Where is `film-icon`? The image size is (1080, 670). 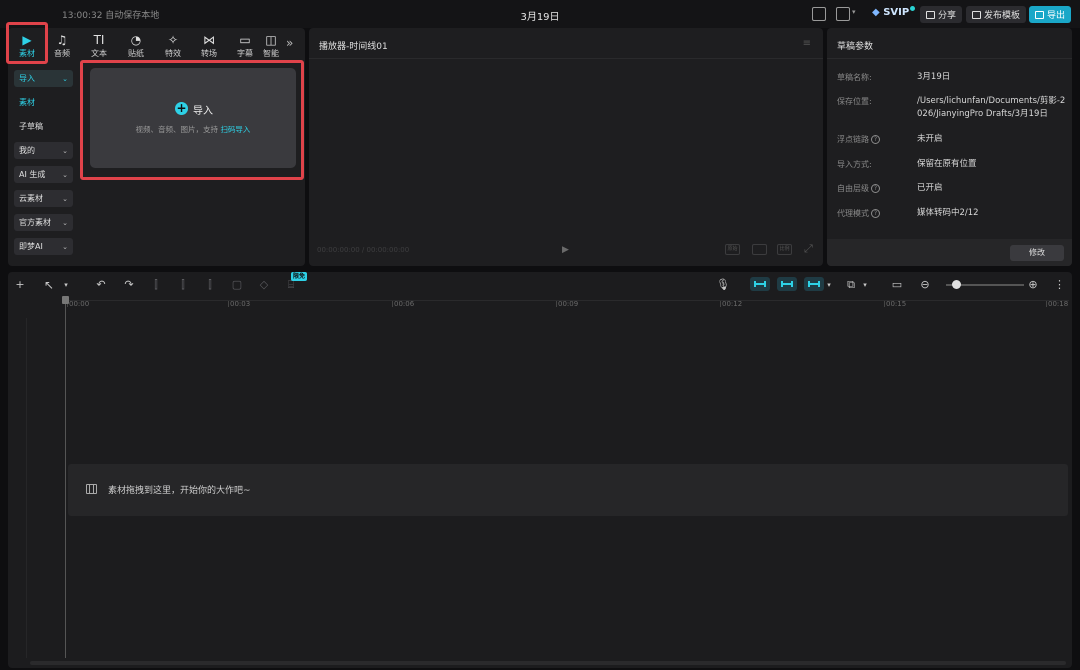 film-icon is located at coordinates (91, 489).